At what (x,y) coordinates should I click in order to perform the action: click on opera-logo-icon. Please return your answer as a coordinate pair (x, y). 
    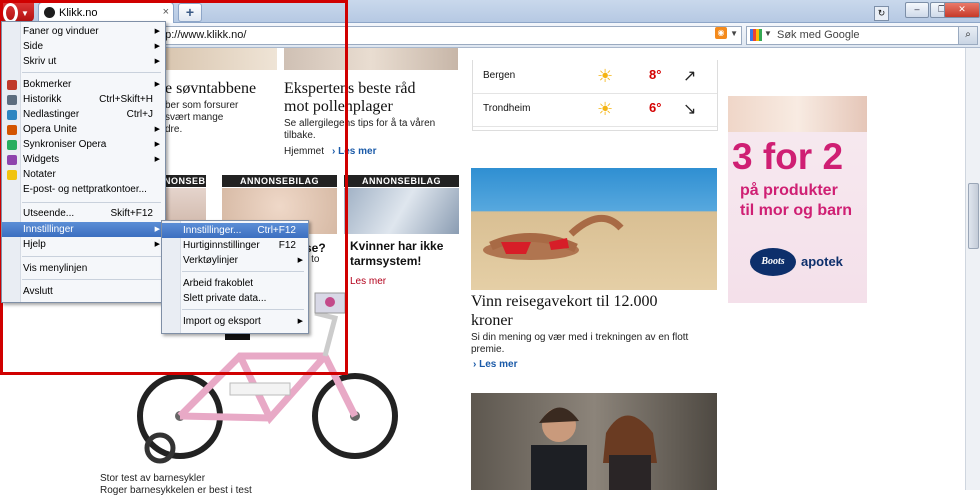
    Looking at the image, I should click on (10, 13).